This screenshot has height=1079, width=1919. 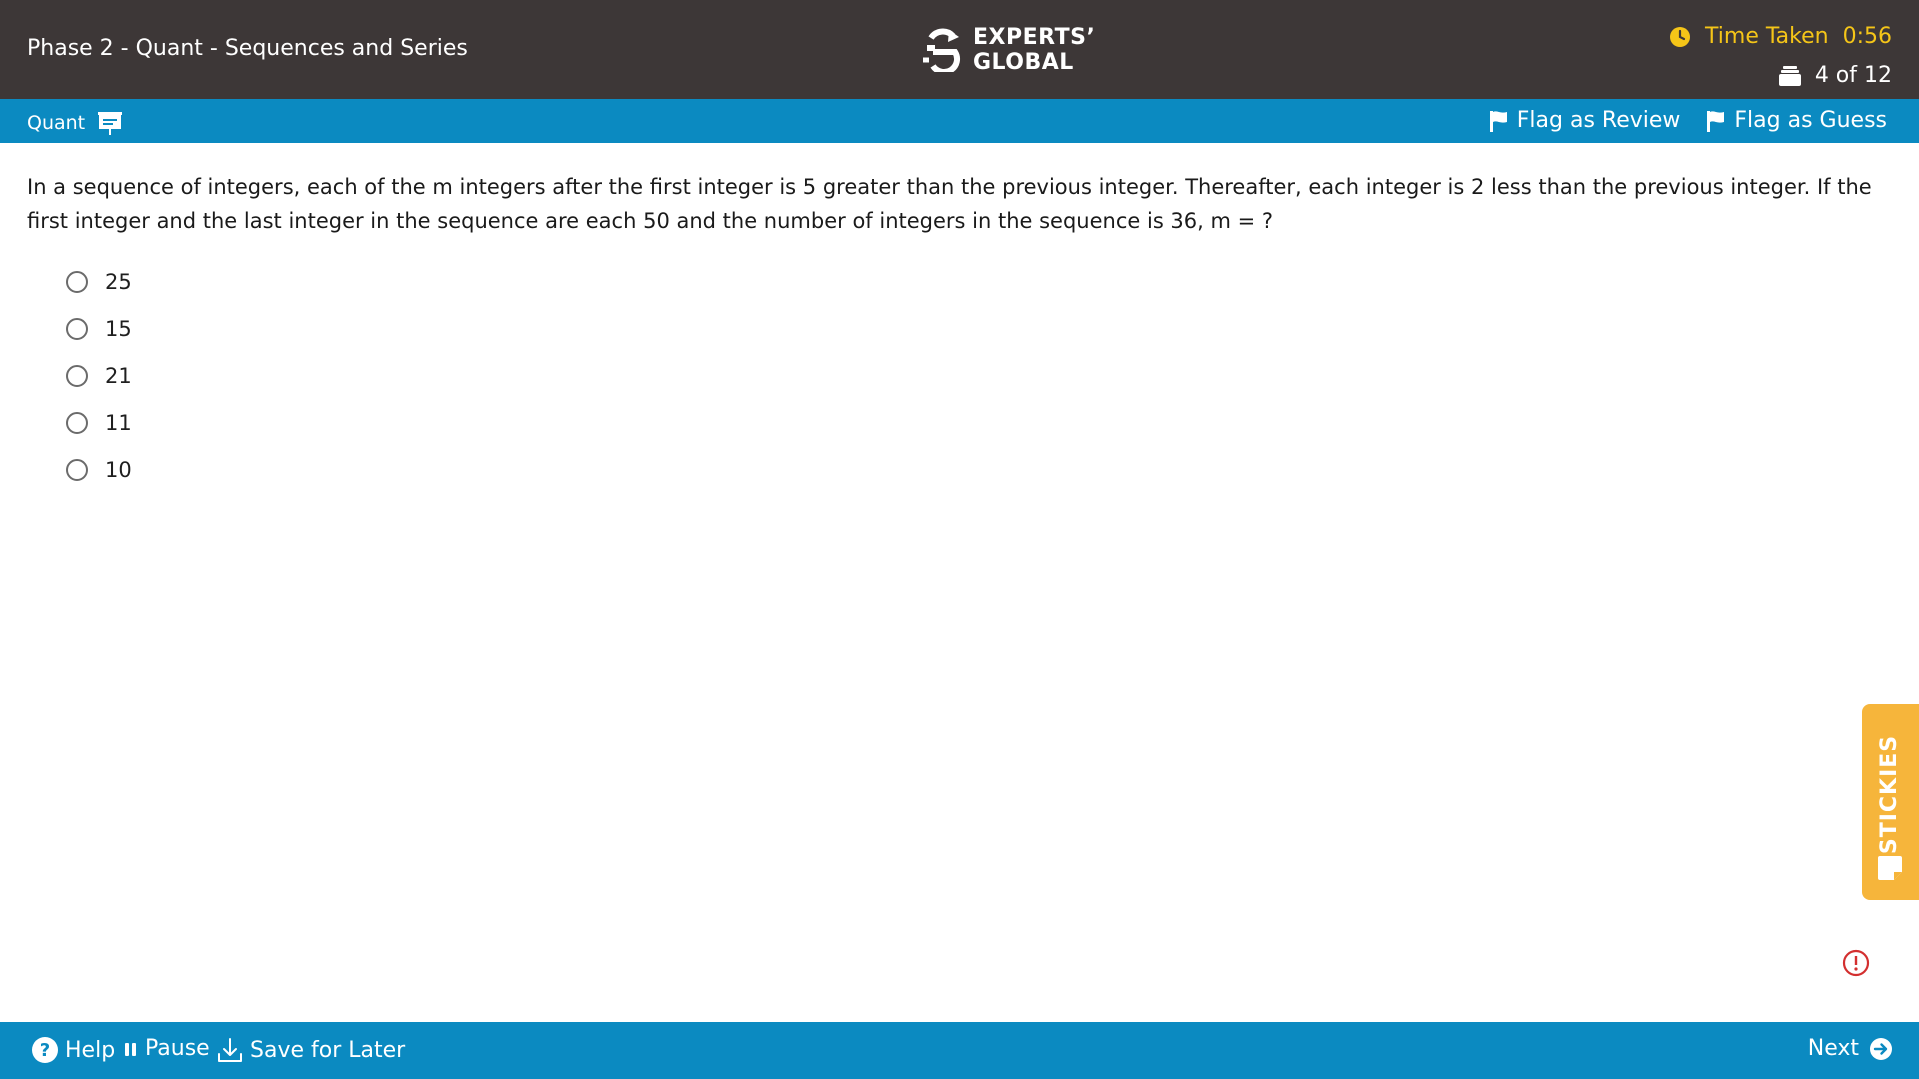 I want to click on help-label: Help, so click(x=90, y=1050).